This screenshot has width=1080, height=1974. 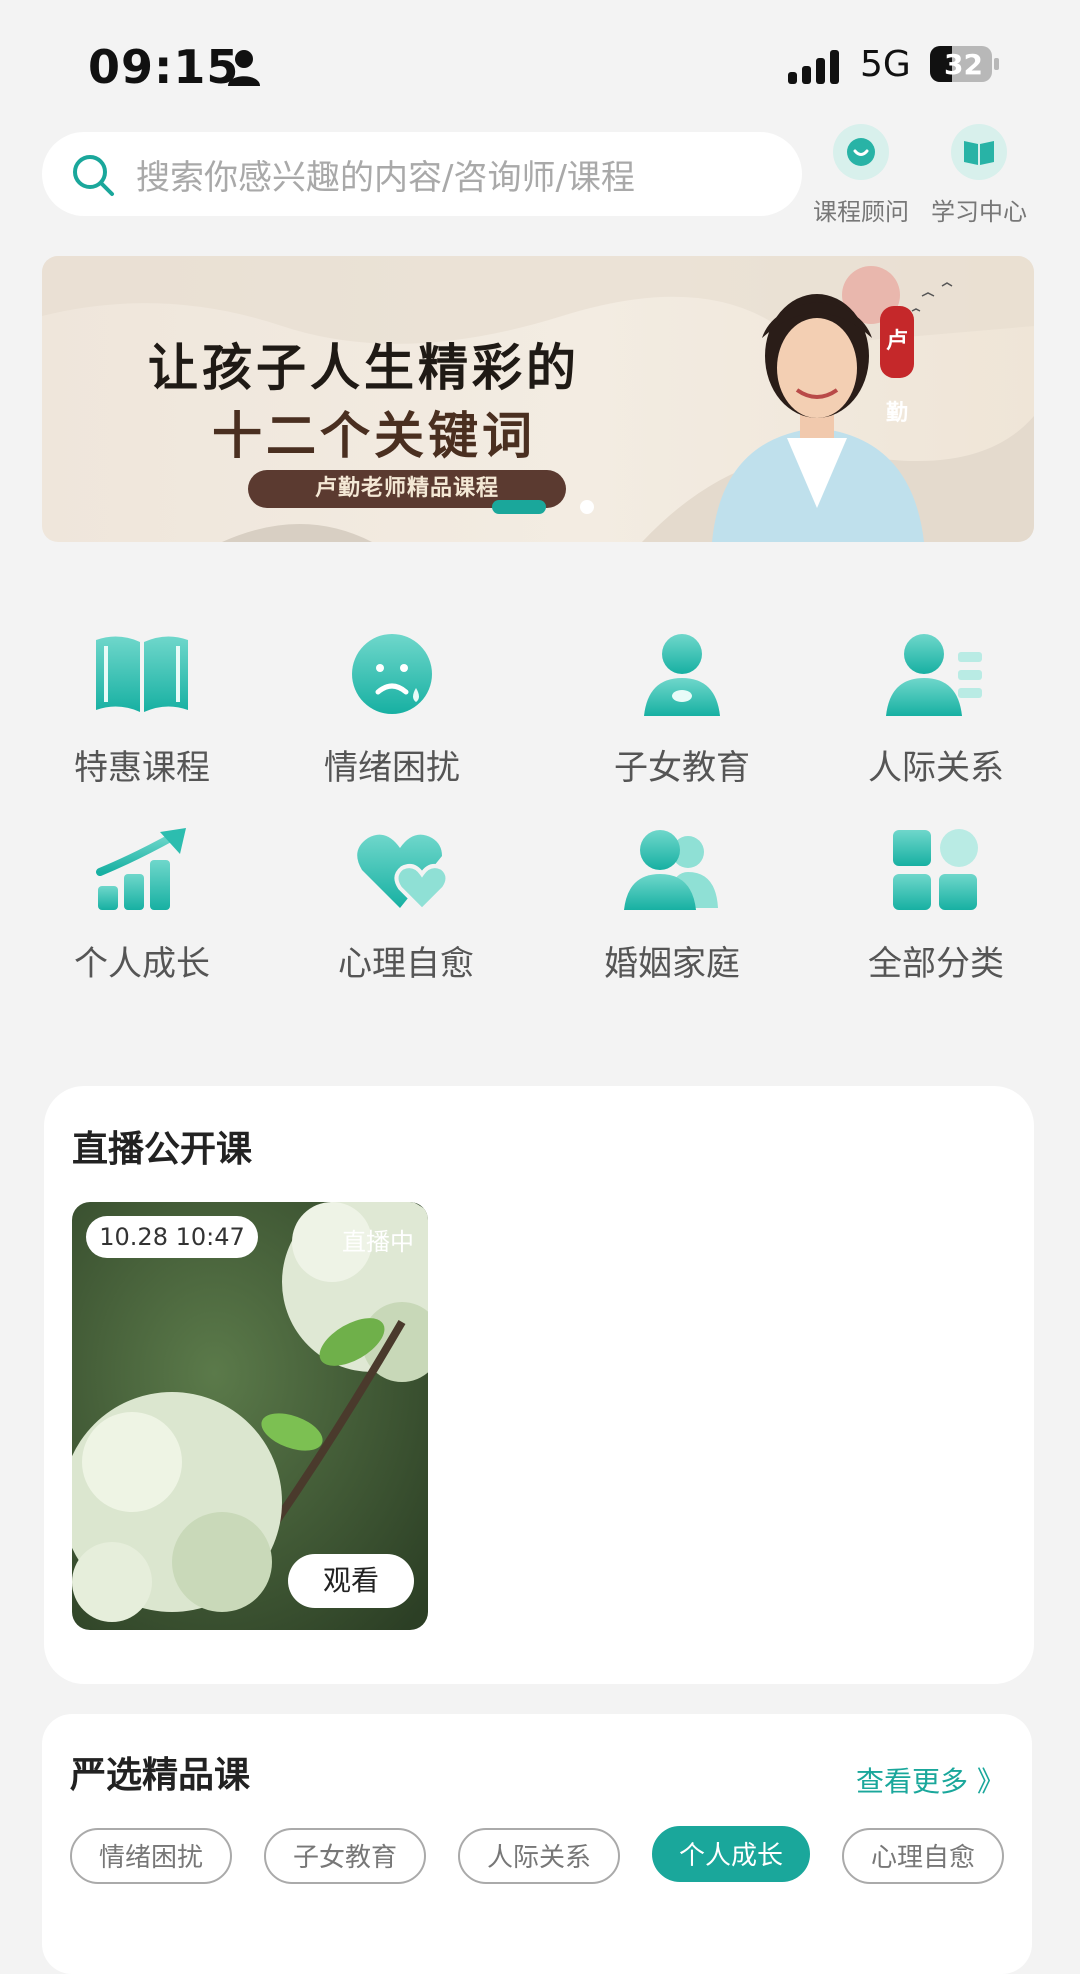 I want to click on category-child-education: 子女教育, so click(x=682, y=707).